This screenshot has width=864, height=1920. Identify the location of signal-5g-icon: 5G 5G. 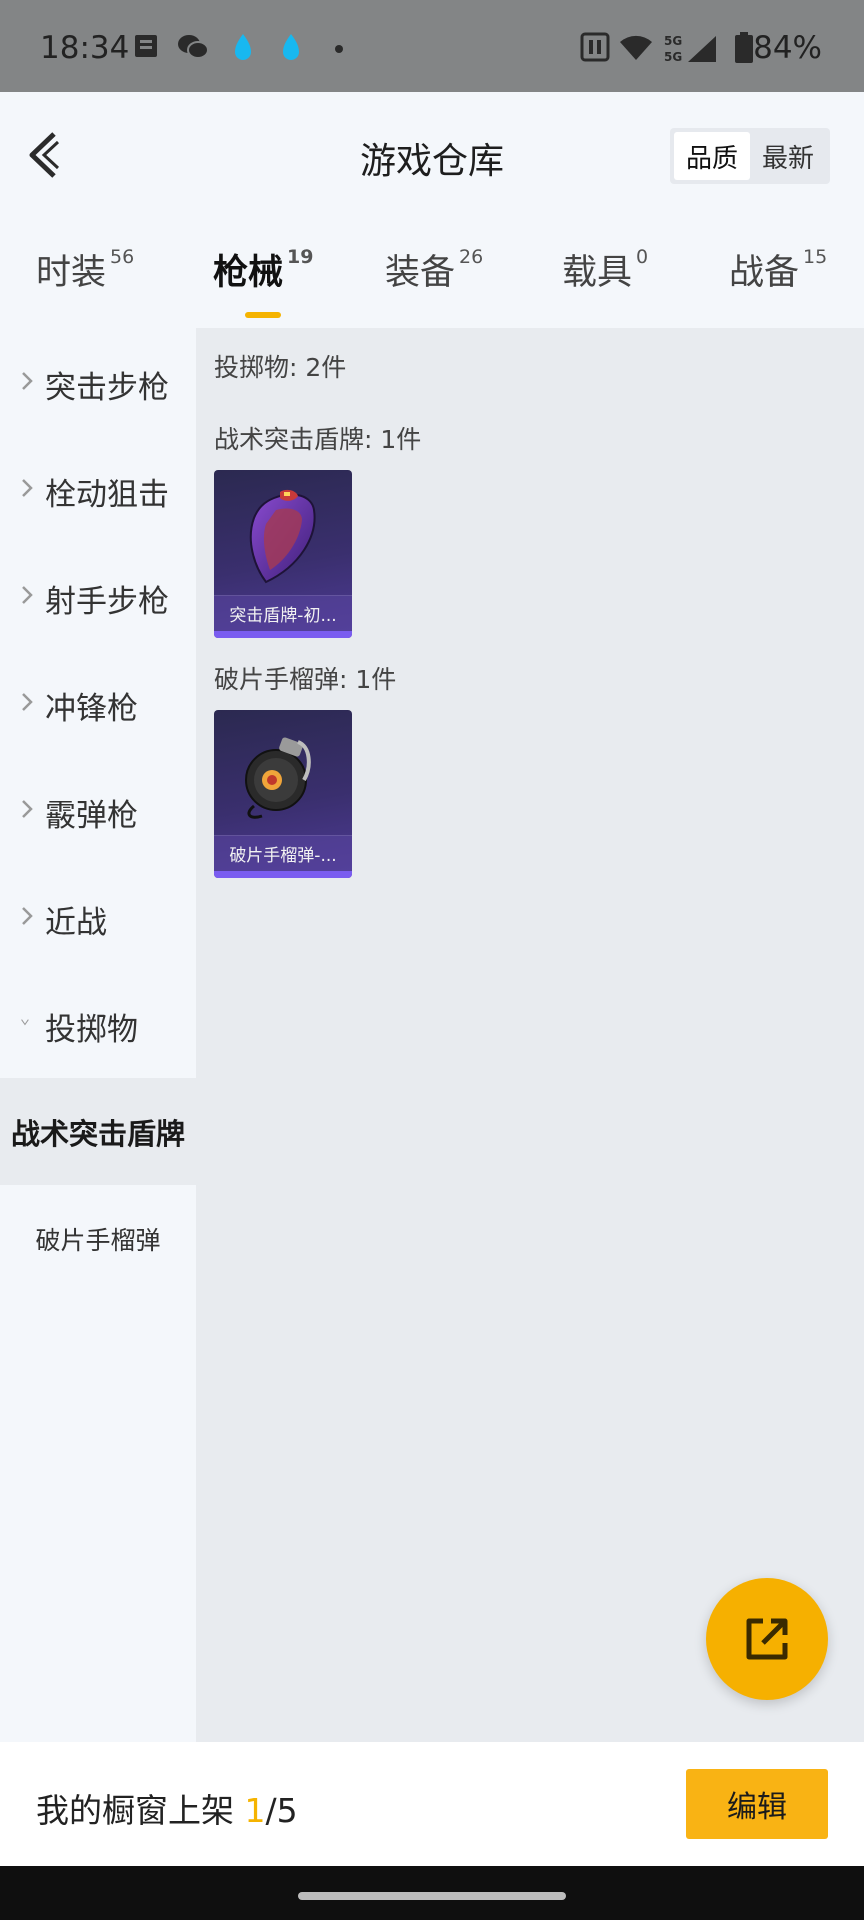
(692, 48).